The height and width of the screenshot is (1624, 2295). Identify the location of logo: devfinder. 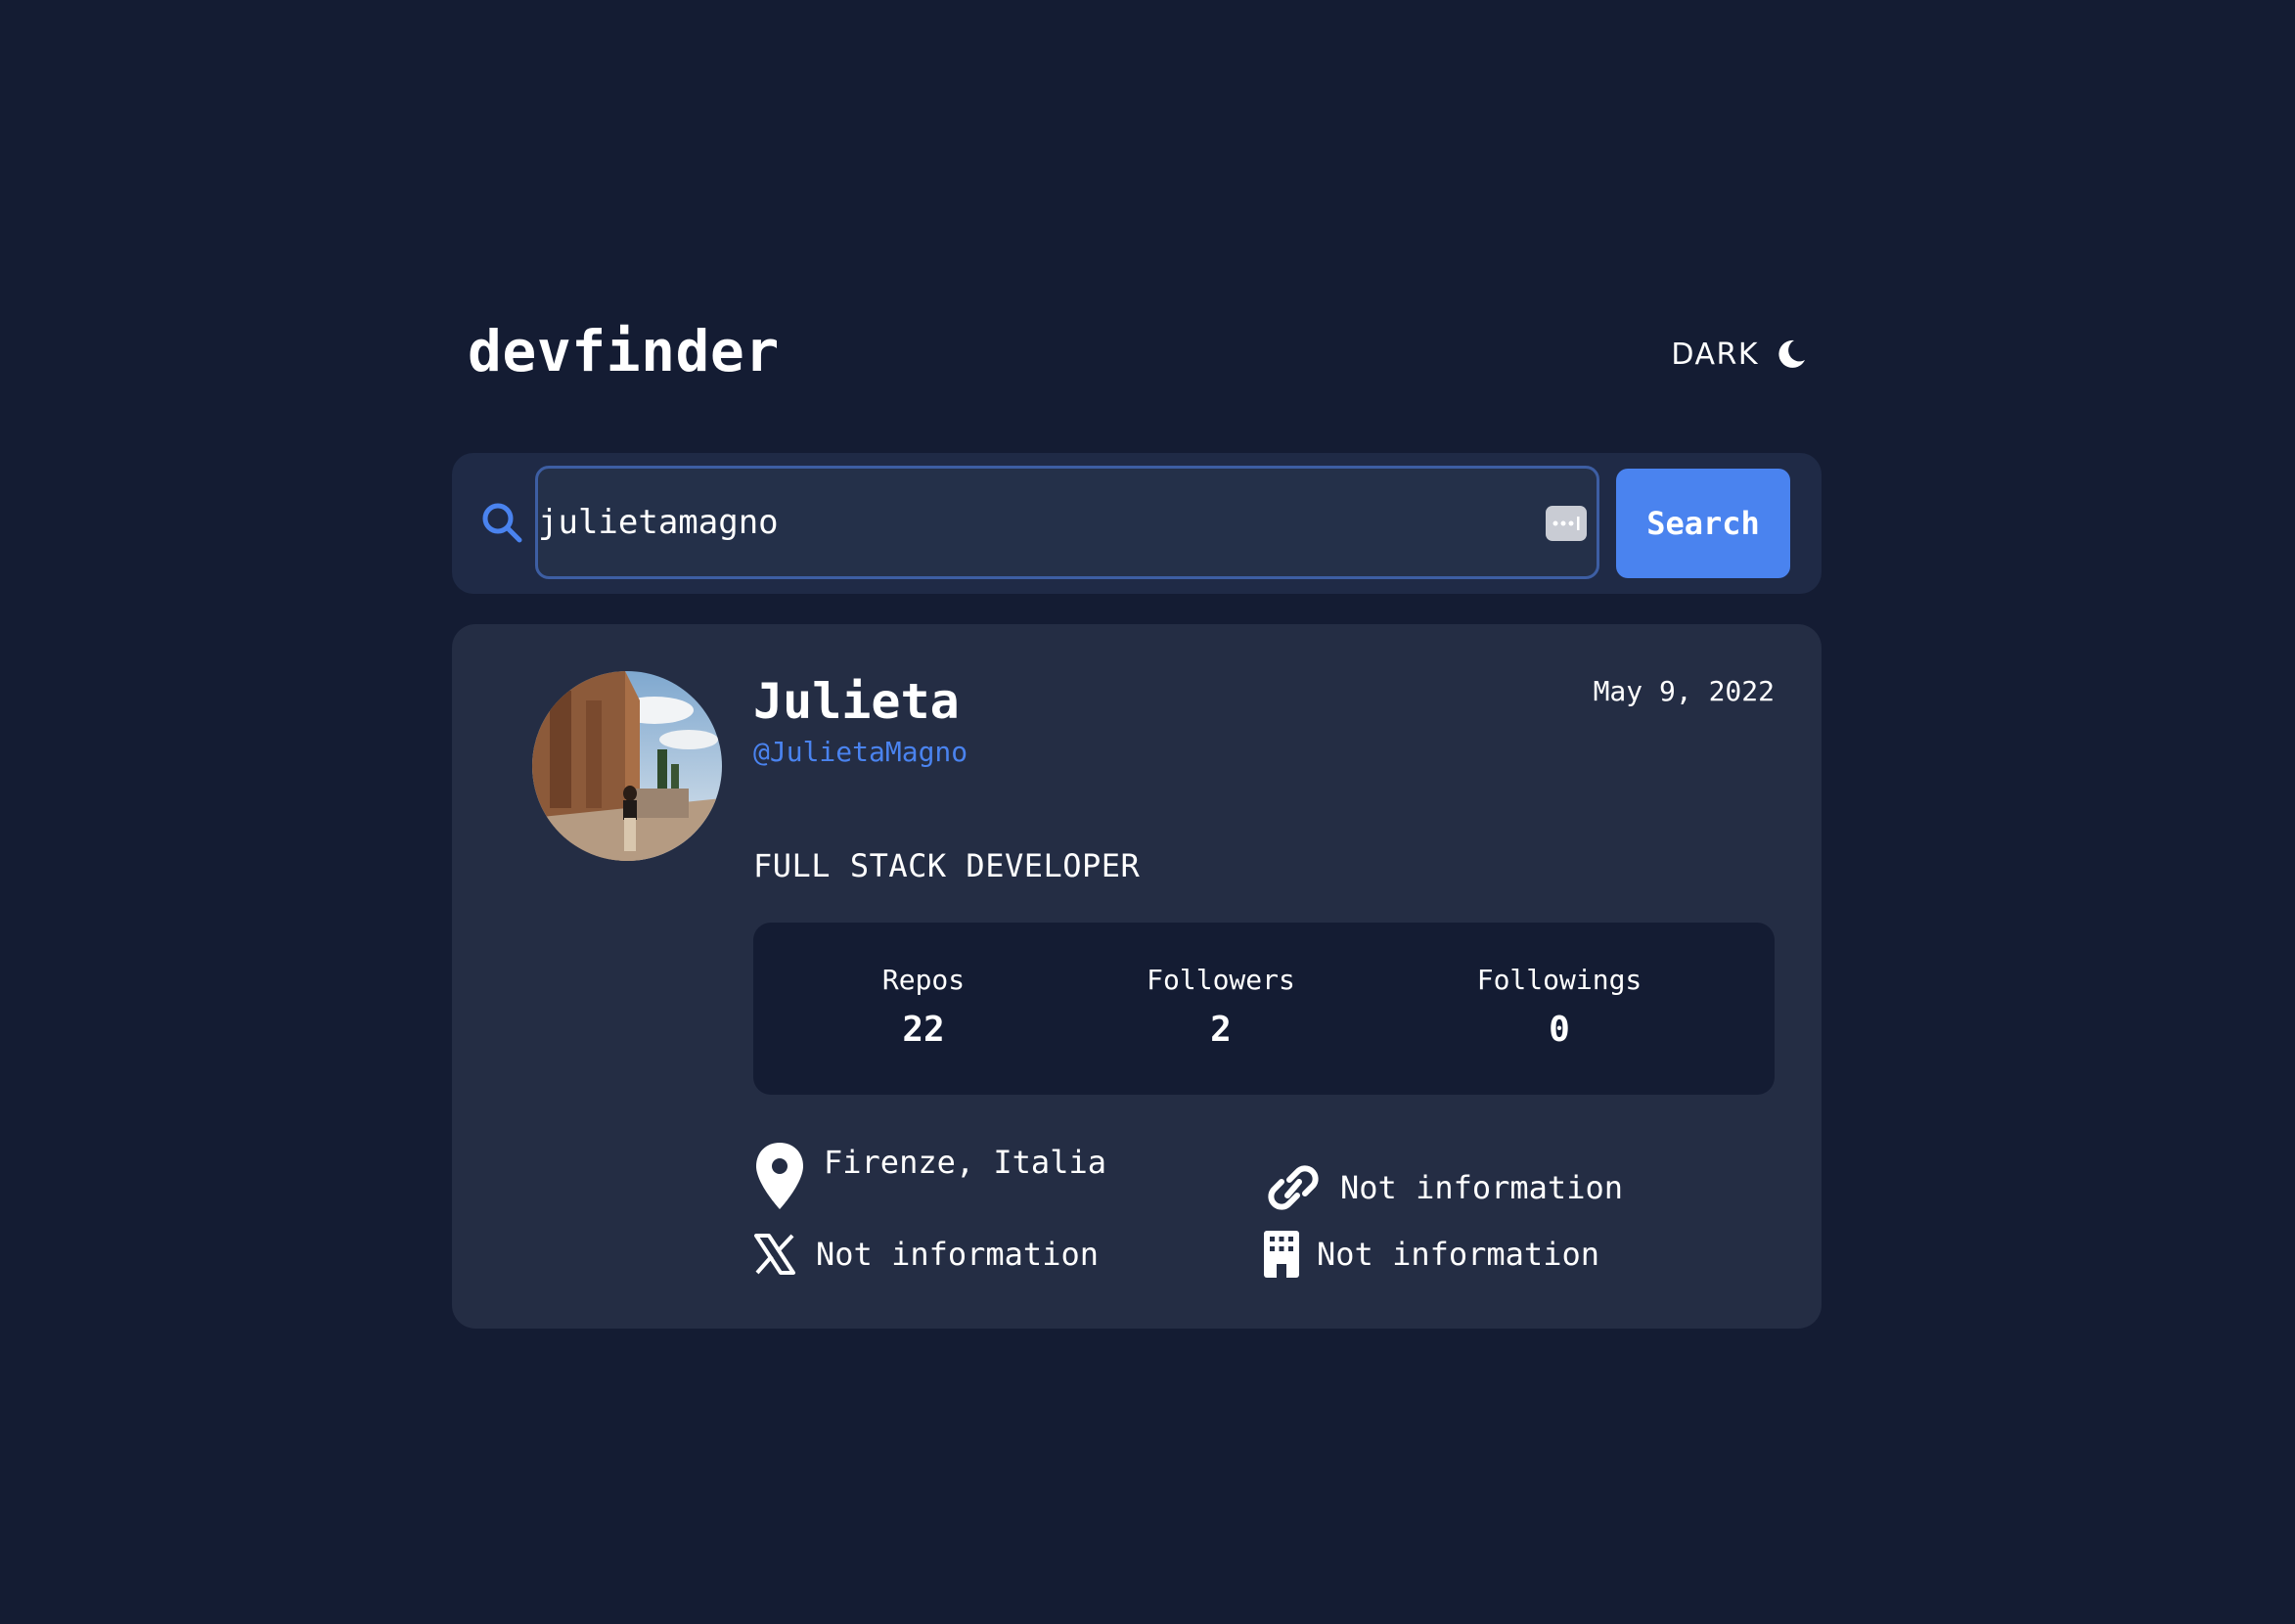
(624, 351).